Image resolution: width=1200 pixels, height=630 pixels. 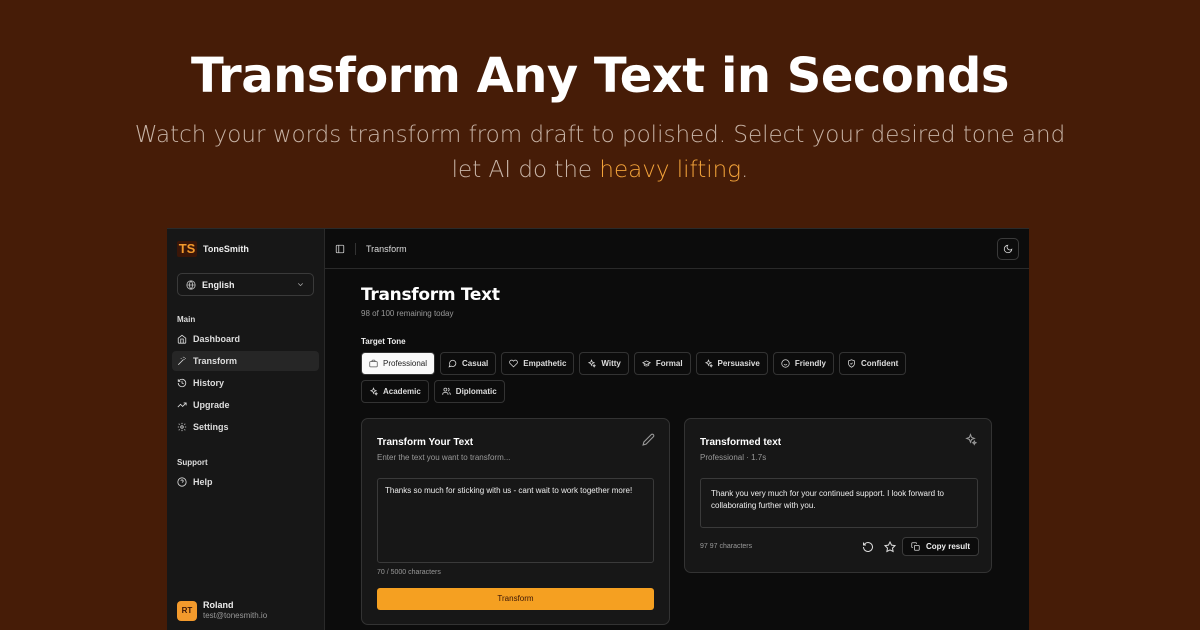 I want to click on avatar: RT, so click(x=187, y=610).